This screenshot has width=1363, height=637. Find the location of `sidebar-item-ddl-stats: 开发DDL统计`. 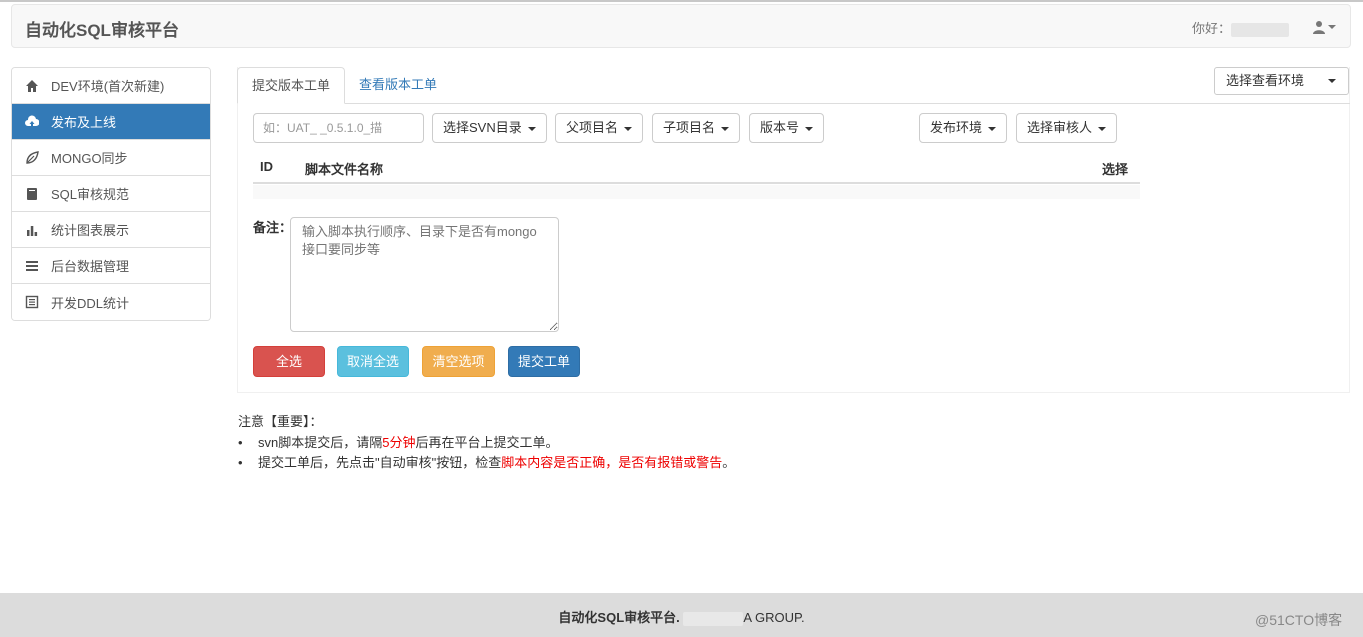

sidebar-item-ddl-stats: 开发DDL统计 is located at coordinates (111, 302).